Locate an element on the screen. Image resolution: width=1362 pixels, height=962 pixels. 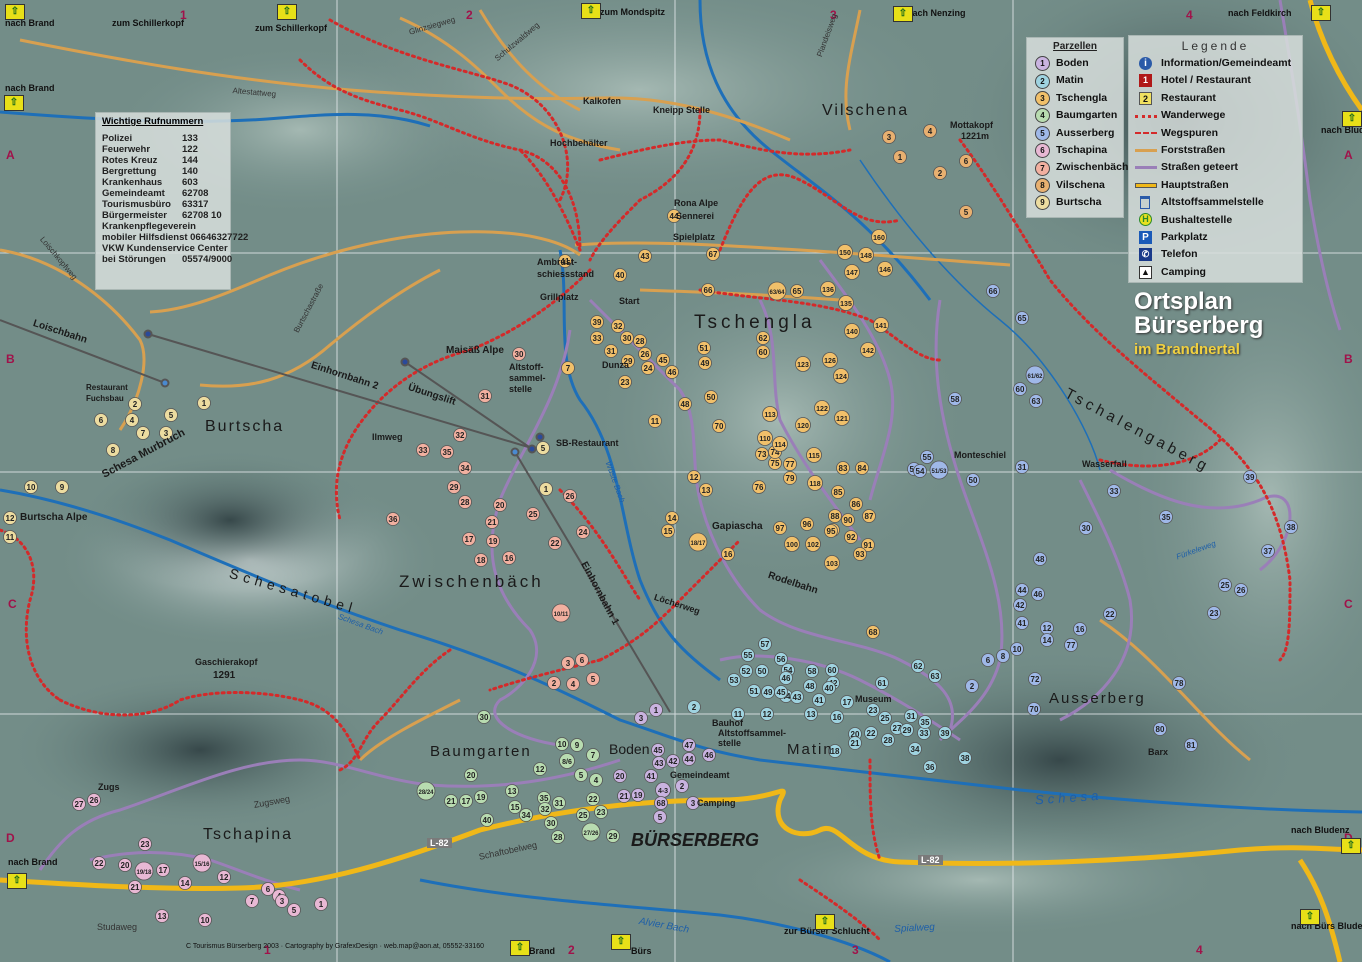
parcel-marker: 49 is located at coordinates (768, 692).